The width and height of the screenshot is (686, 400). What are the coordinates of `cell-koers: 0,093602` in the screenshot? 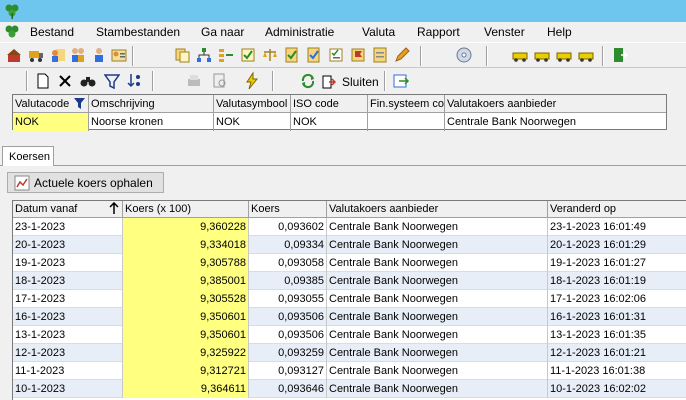 It's located at (288, 227).